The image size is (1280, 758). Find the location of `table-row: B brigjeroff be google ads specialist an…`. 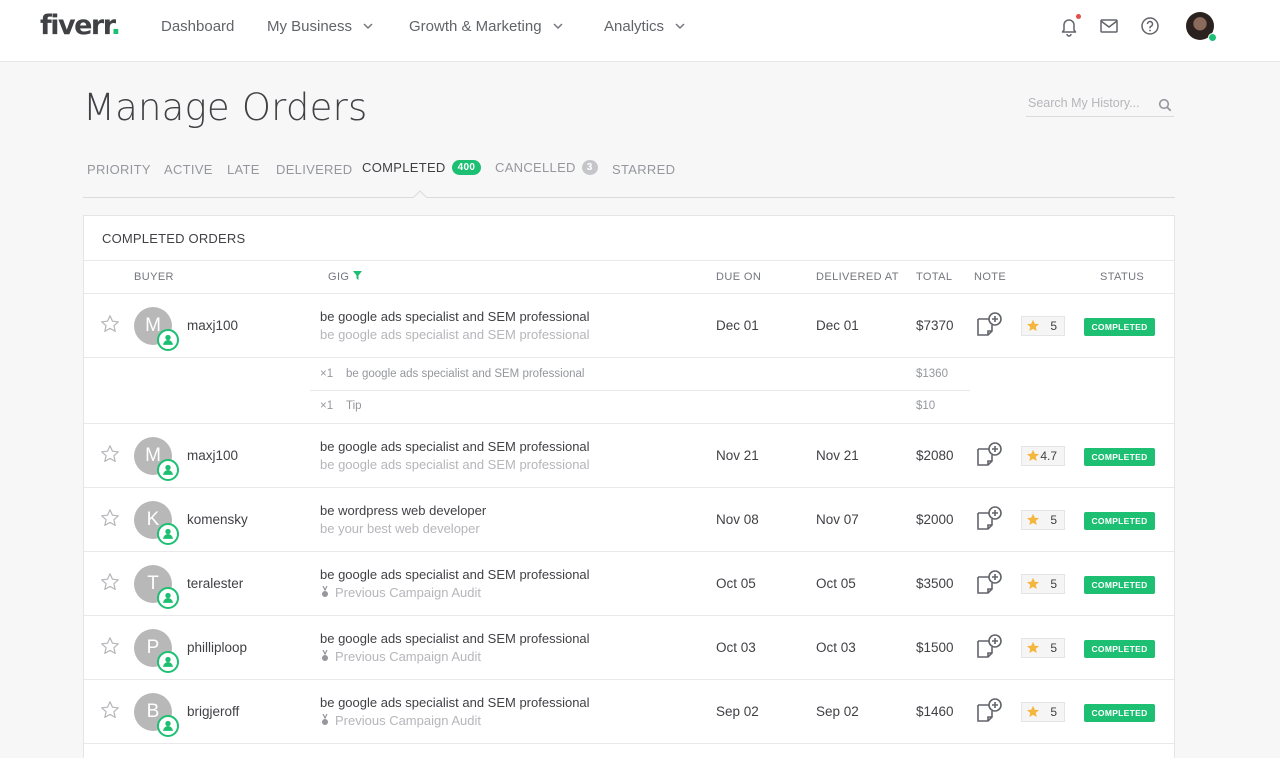

table-row: B brigjeroff be google ads specialist an… is located at coordinates (629, 712).